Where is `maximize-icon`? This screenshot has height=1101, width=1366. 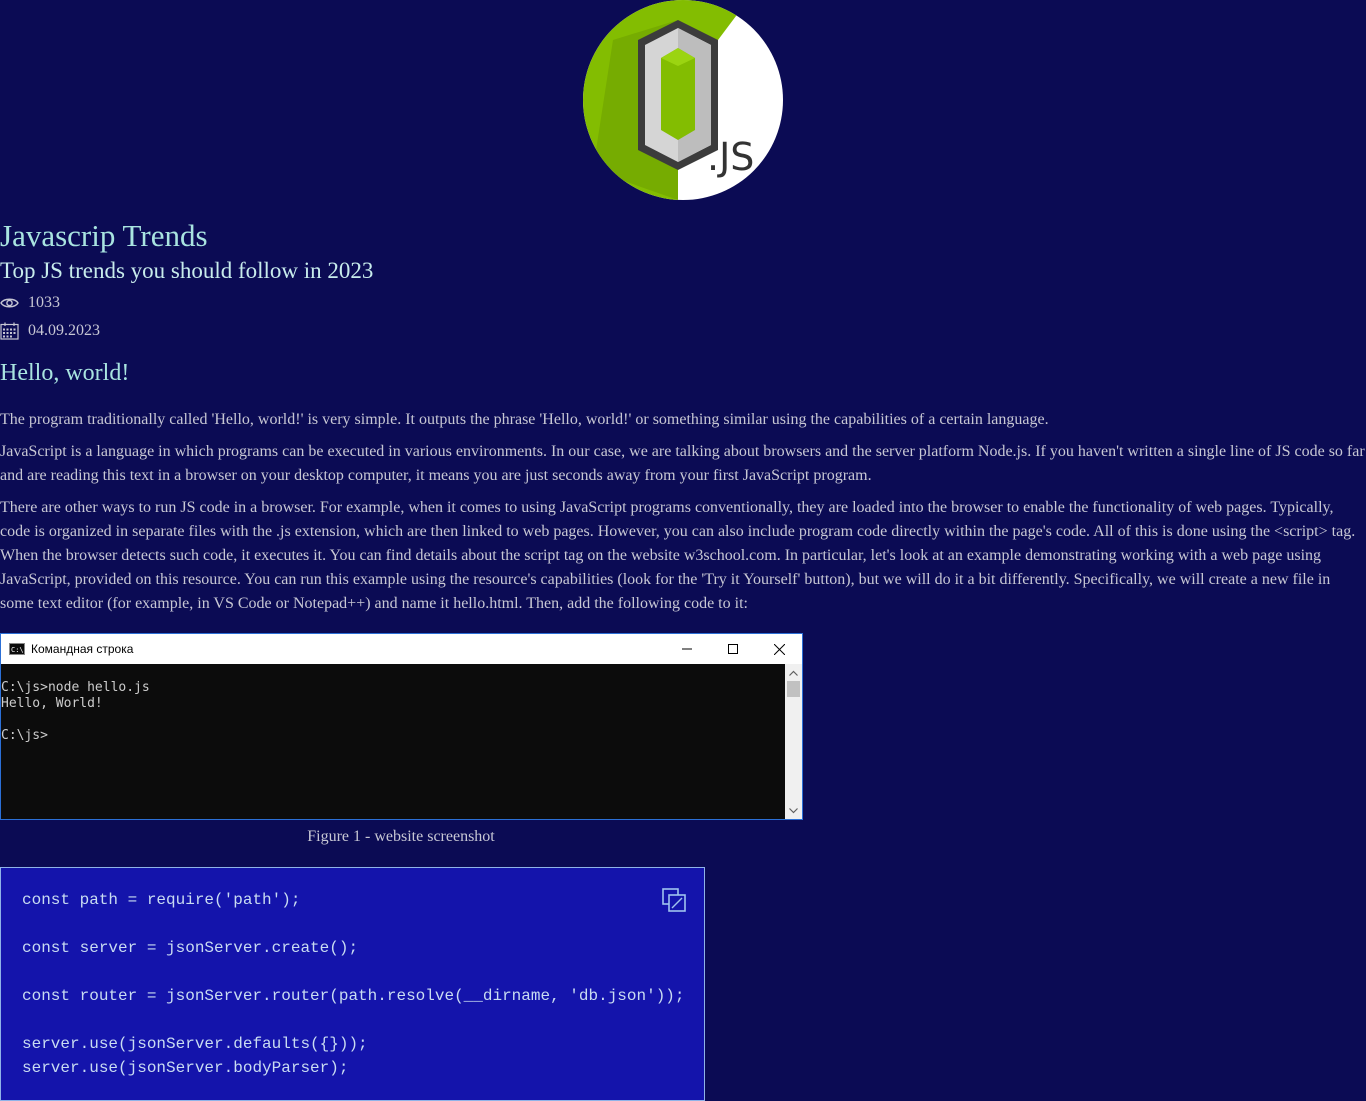
maximize-icon is located at coordinates (733, 649).